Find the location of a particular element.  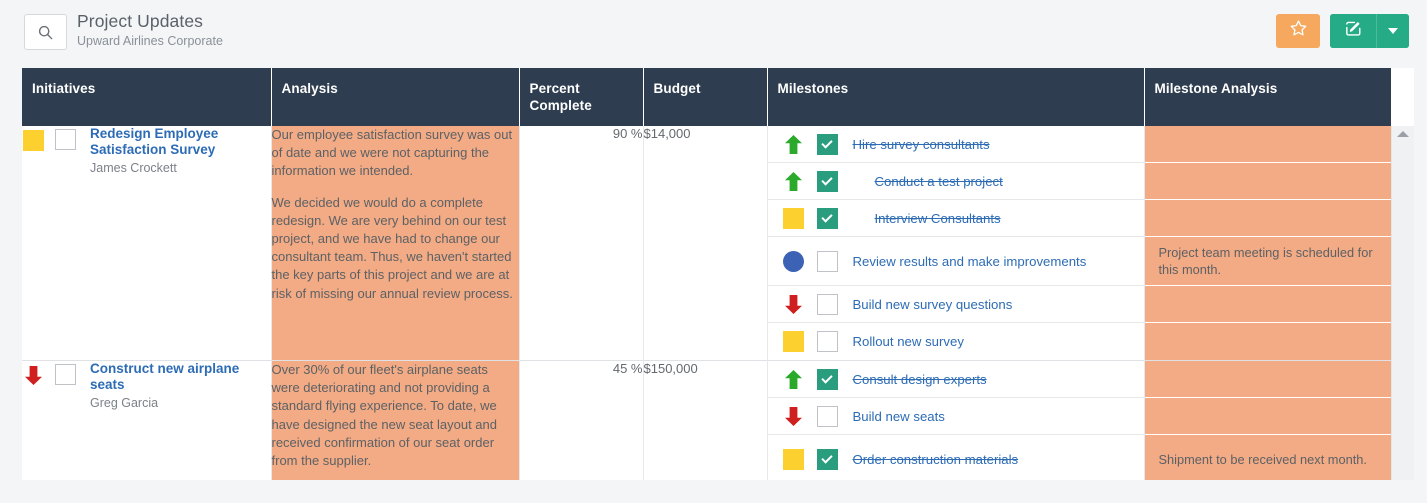

header-actions is located at coordinates (1342, 31).